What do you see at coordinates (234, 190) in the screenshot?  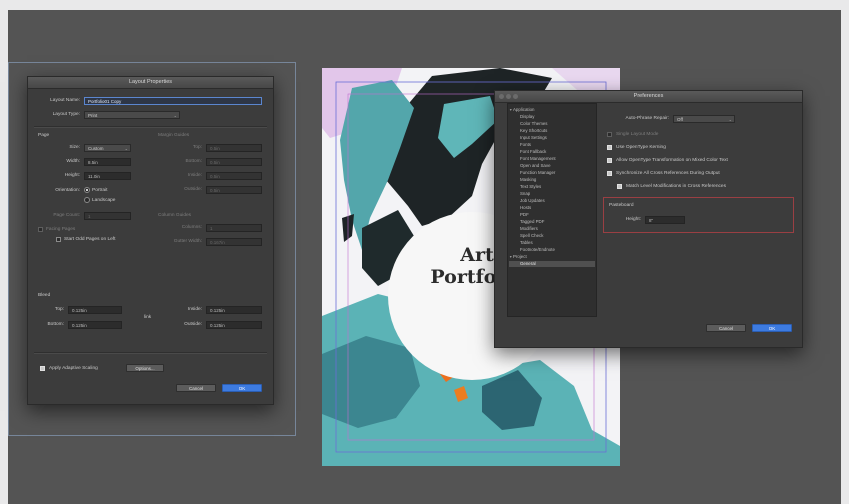 I see `margin-outside-input: 0.5in` at bounding box center [234, 190].